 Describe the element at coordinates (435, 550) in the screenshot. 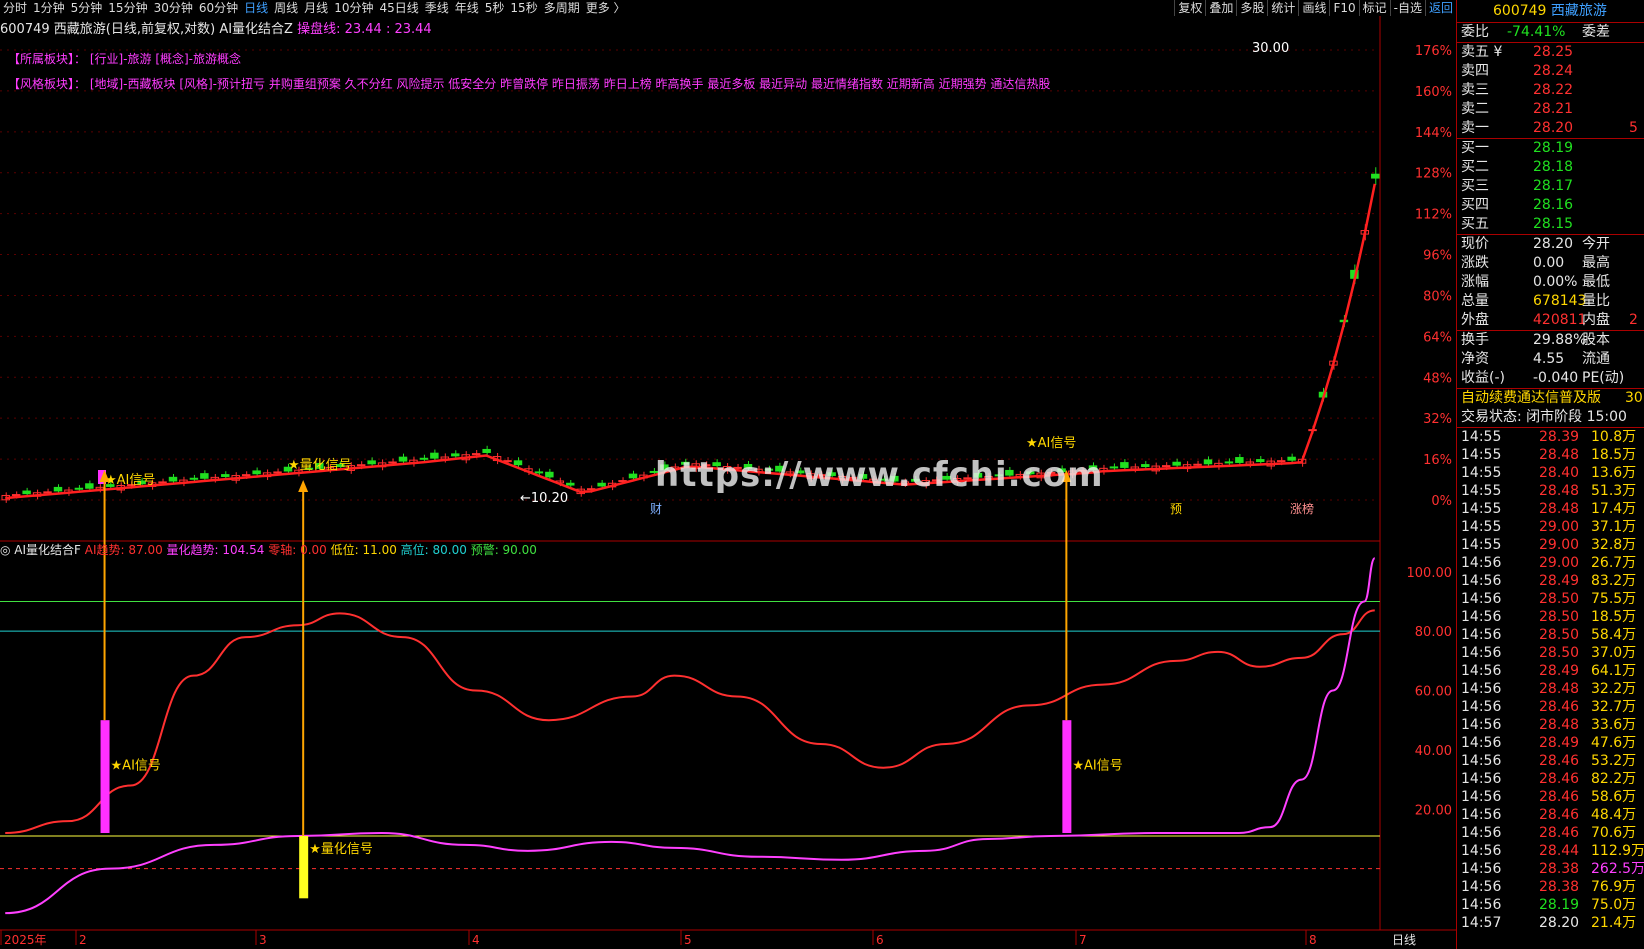

I see `indicator-value-4: 高位: 80.00` at that location.